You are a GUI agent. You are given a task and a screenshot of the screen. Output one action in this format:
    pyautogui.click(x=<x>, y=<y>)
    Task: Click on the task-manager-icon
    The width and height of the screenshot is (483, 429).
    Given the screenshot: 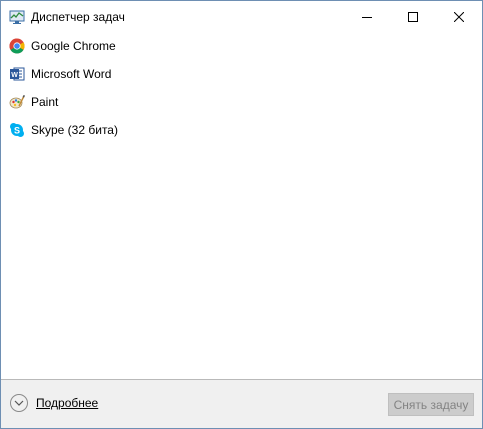 What is the action you would take?
    pyautogui.click(x=17, y=17)
    